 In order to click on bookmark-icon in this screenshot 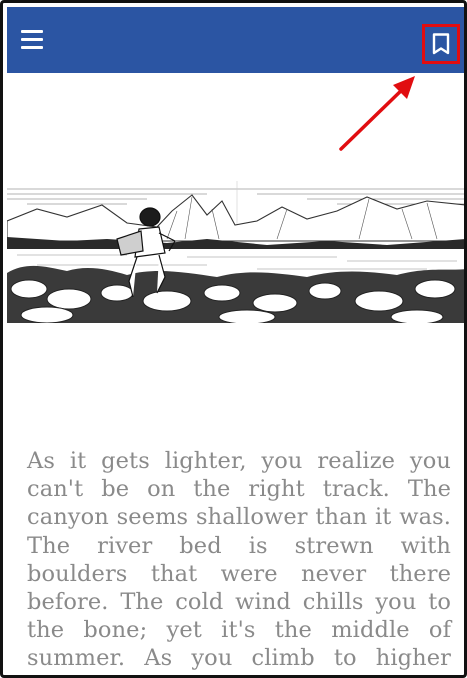, I will do `click(441, 44)`.